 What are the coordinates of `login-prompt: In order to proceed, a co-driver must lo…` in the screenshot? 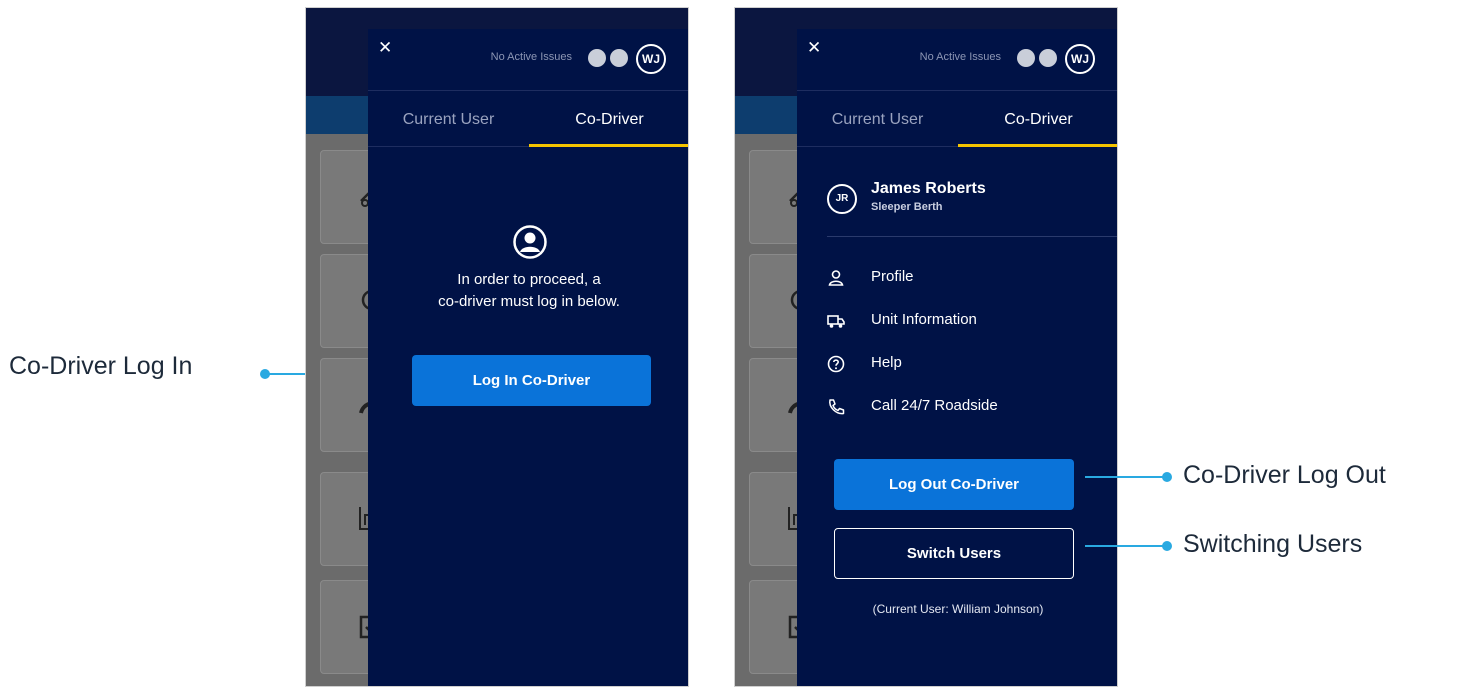 It's located at (528, 291).